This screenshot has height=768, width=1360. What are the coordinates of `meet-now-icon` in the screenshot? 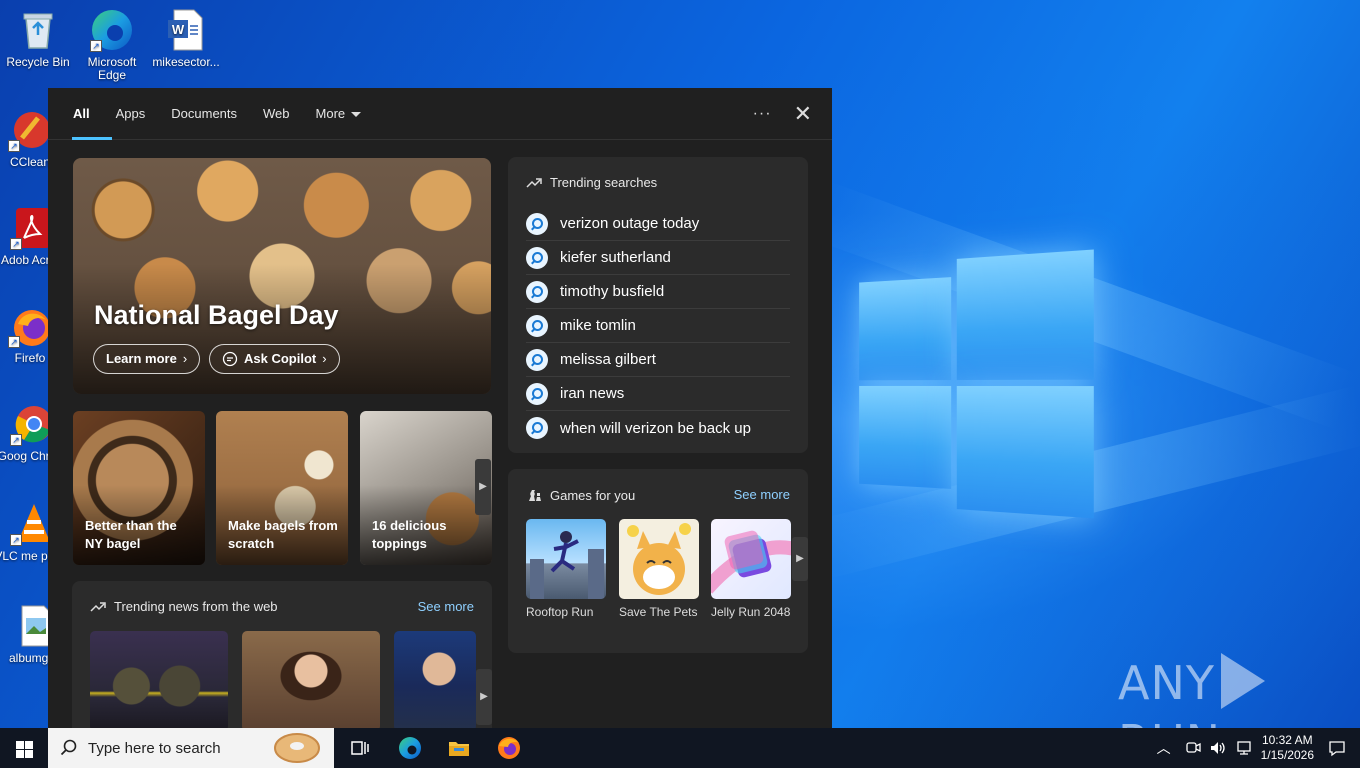 It's located at (1193, 748).